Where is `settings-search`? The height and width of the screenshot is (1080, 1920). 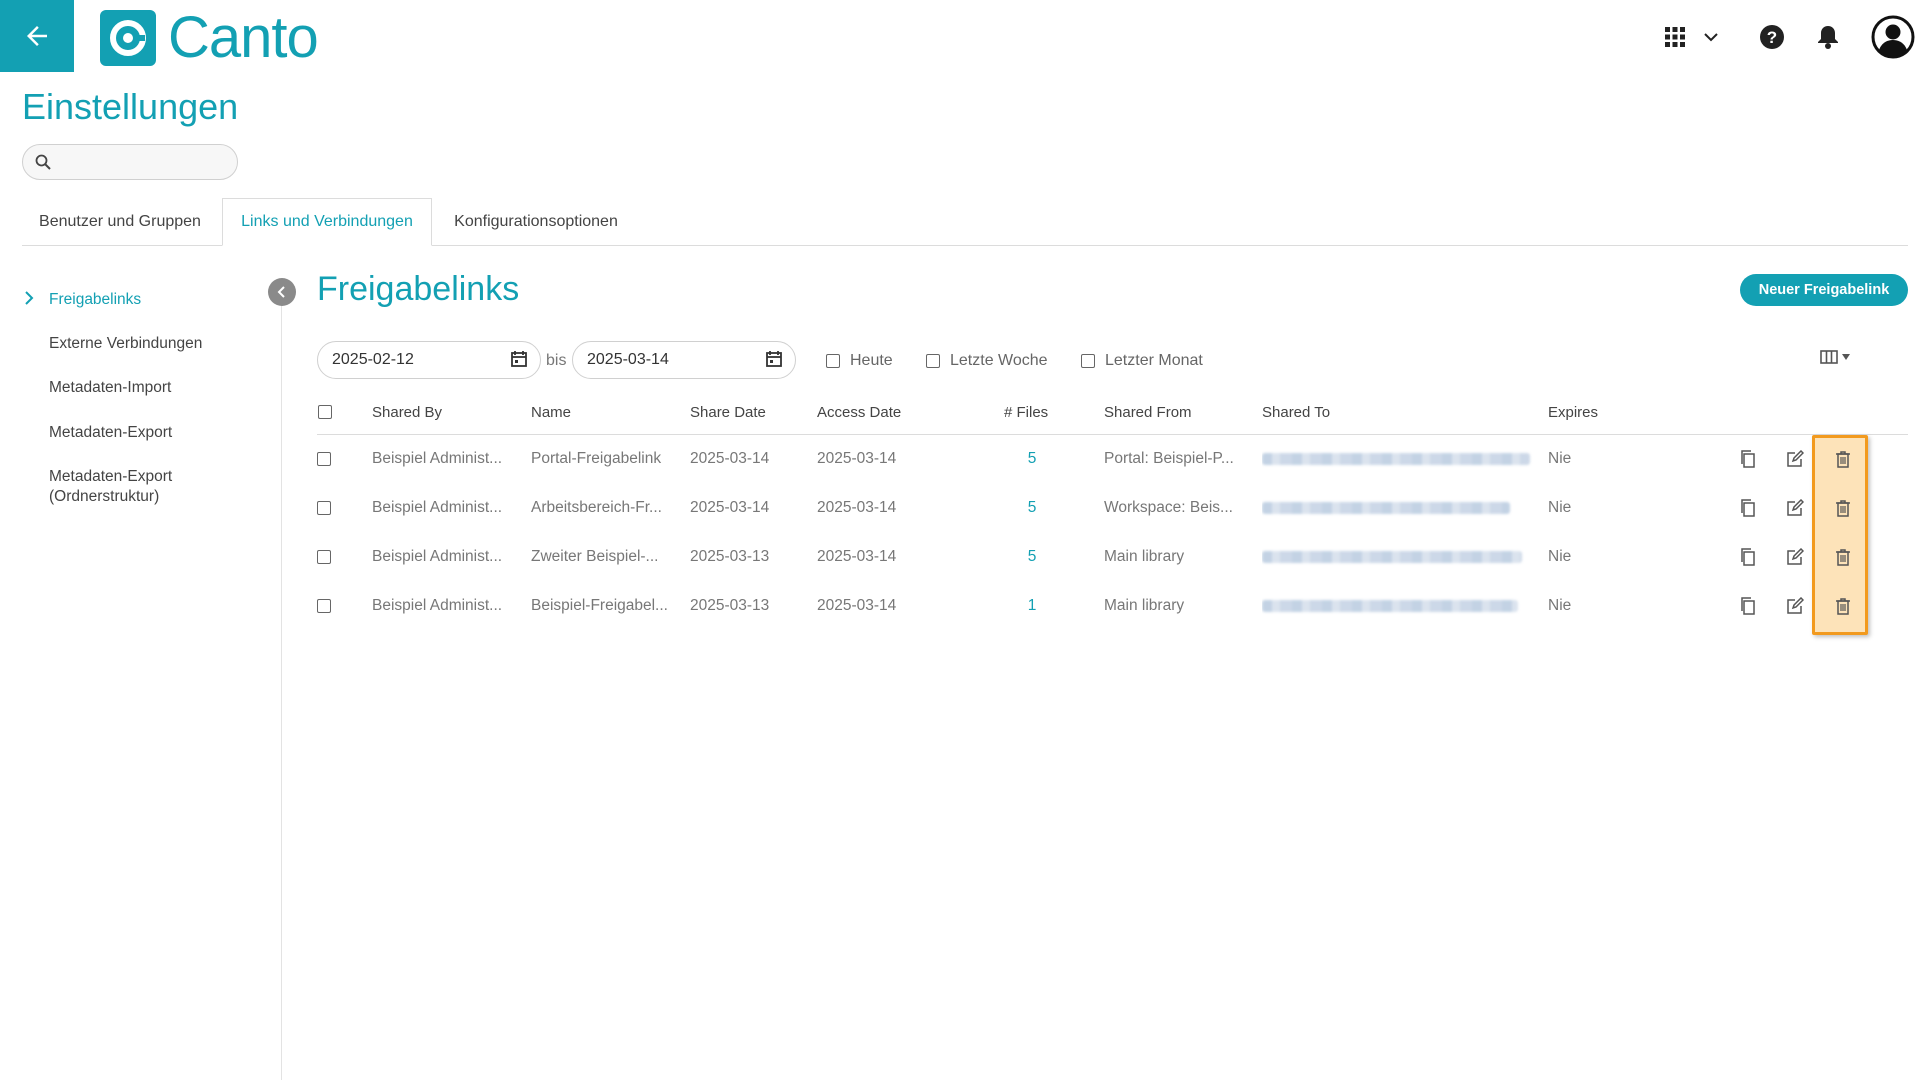 settings-search is located at coordinates (130, 162).